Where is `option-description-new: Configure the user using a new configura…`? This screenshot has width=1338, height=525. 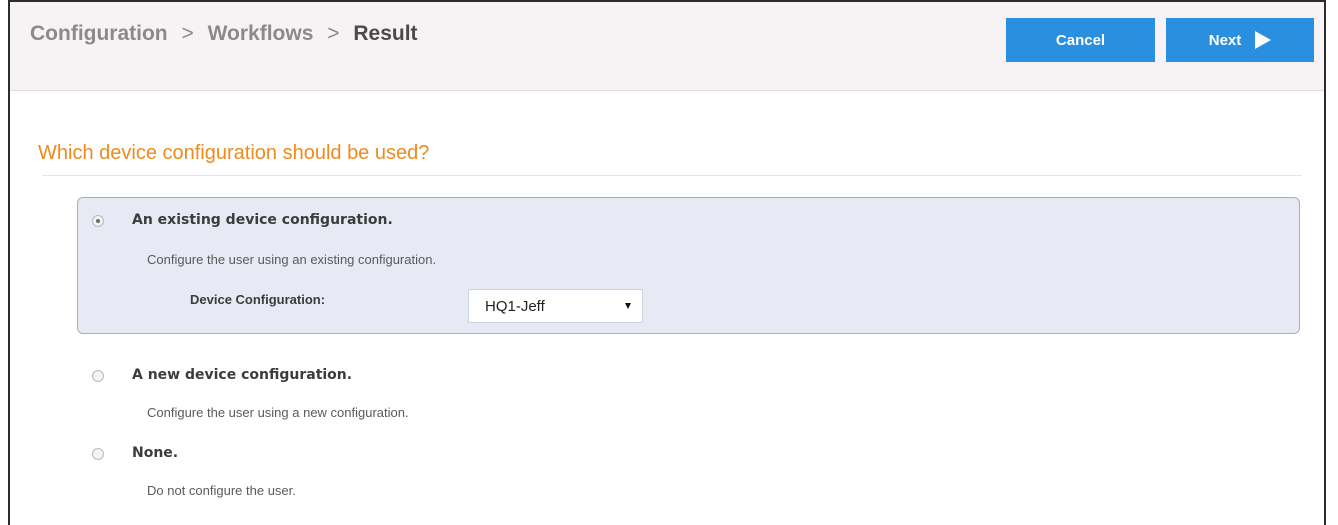 option-description-new: Configure the user using a new configura… is located at coordinates (278, 412).